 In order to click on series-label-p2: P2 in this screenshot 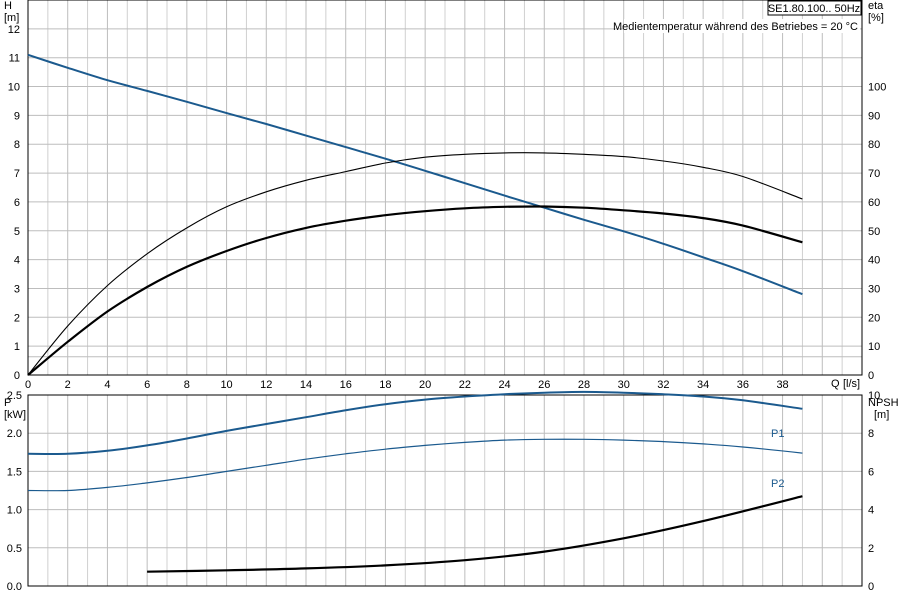, I will do `click(777, 484)`.